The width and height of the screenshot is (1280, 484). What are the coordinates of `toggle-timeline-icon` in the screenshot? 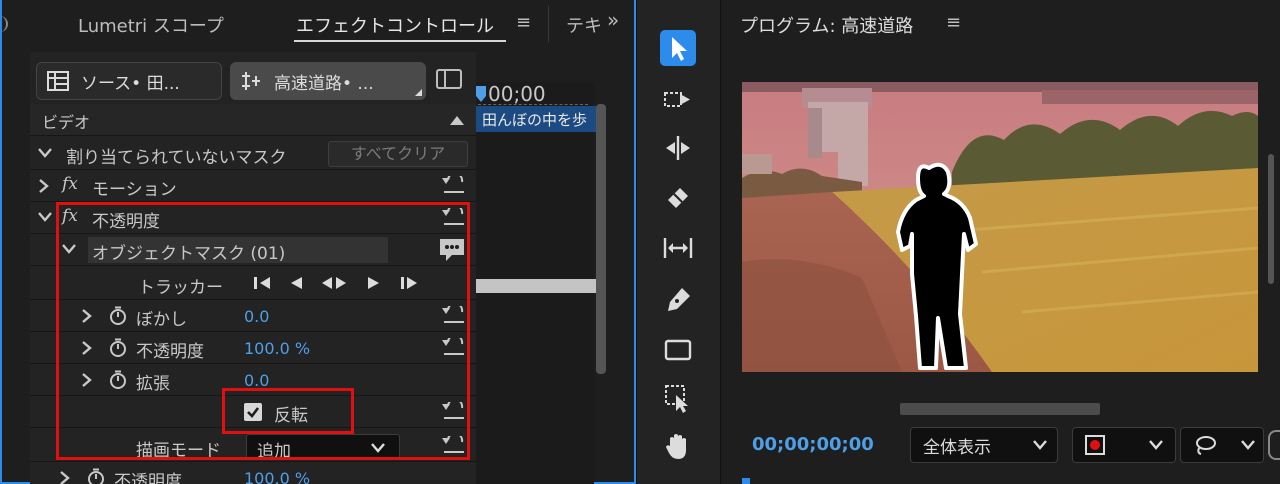 It's located at (449, 79).